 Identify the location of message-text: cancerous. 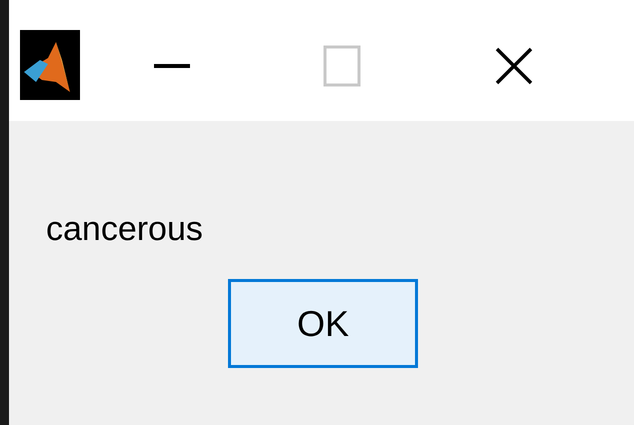
(124, 229).